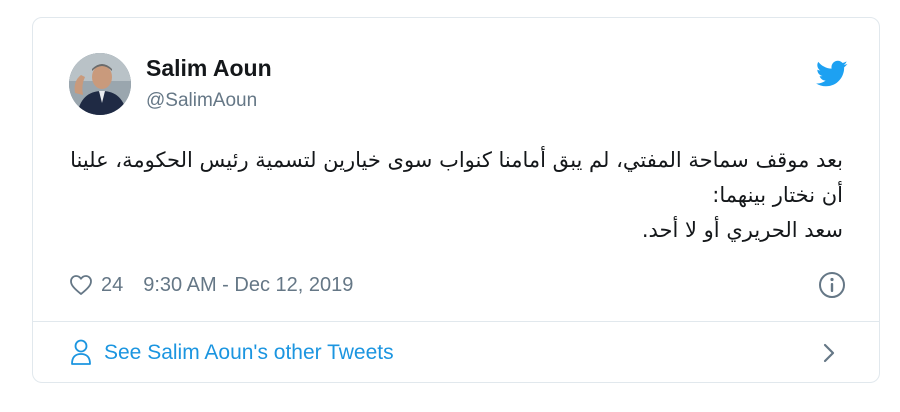 This screenshot has height=412, width=900. I want to click on tweet-meta: 24 9:30 AM - Dec 12, 2019, so click(211, 285).